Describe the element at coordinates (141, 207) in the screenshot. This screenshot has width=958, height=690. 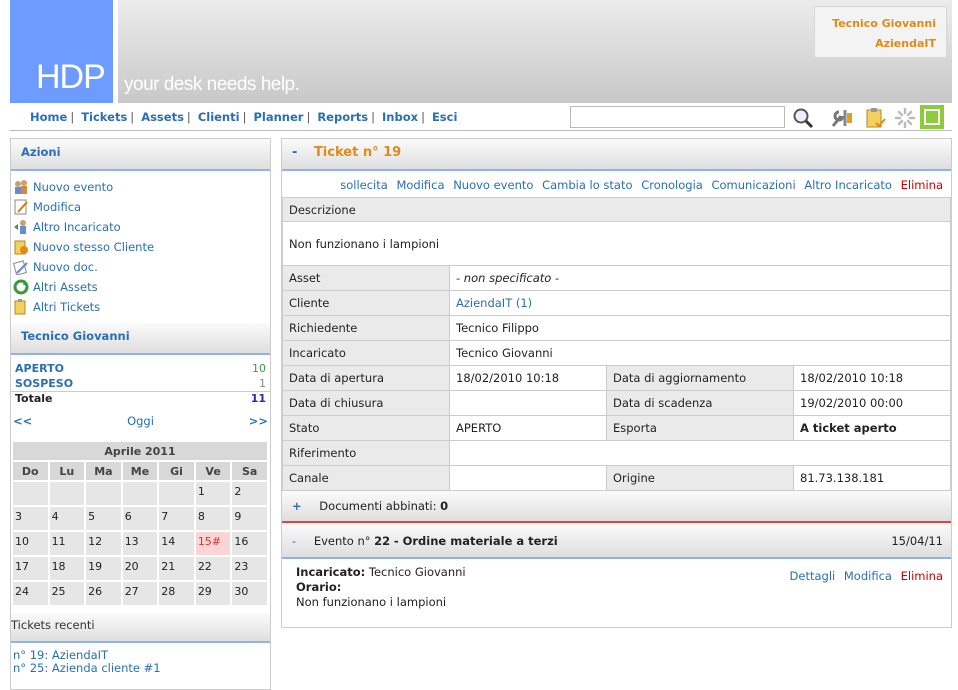
I see `action-modifica: Modifica` at that location.